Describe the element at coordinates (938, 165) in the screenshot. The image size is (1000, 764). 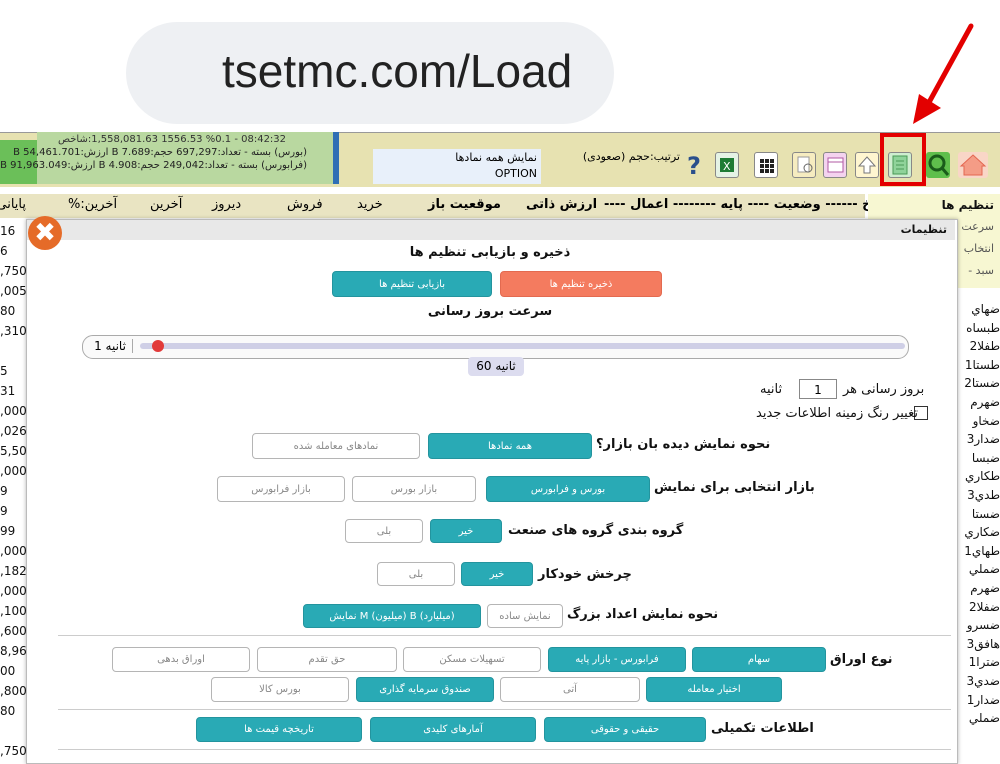
I see `search-icon` at that location.